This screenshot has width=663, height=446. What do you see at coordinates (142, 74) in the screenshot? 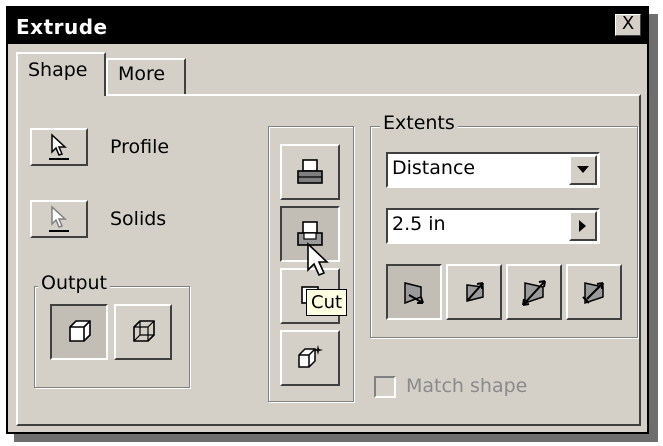
I see `tab-more-label: More` at bounding box center [142, 74].